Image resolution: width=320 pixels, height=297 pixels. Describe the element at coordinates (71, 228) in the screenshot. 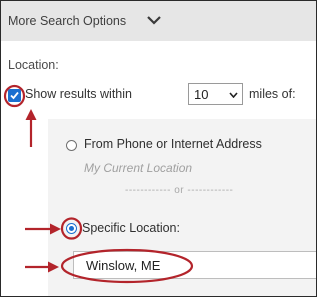

I see `radio-highlight-circle` at that location.